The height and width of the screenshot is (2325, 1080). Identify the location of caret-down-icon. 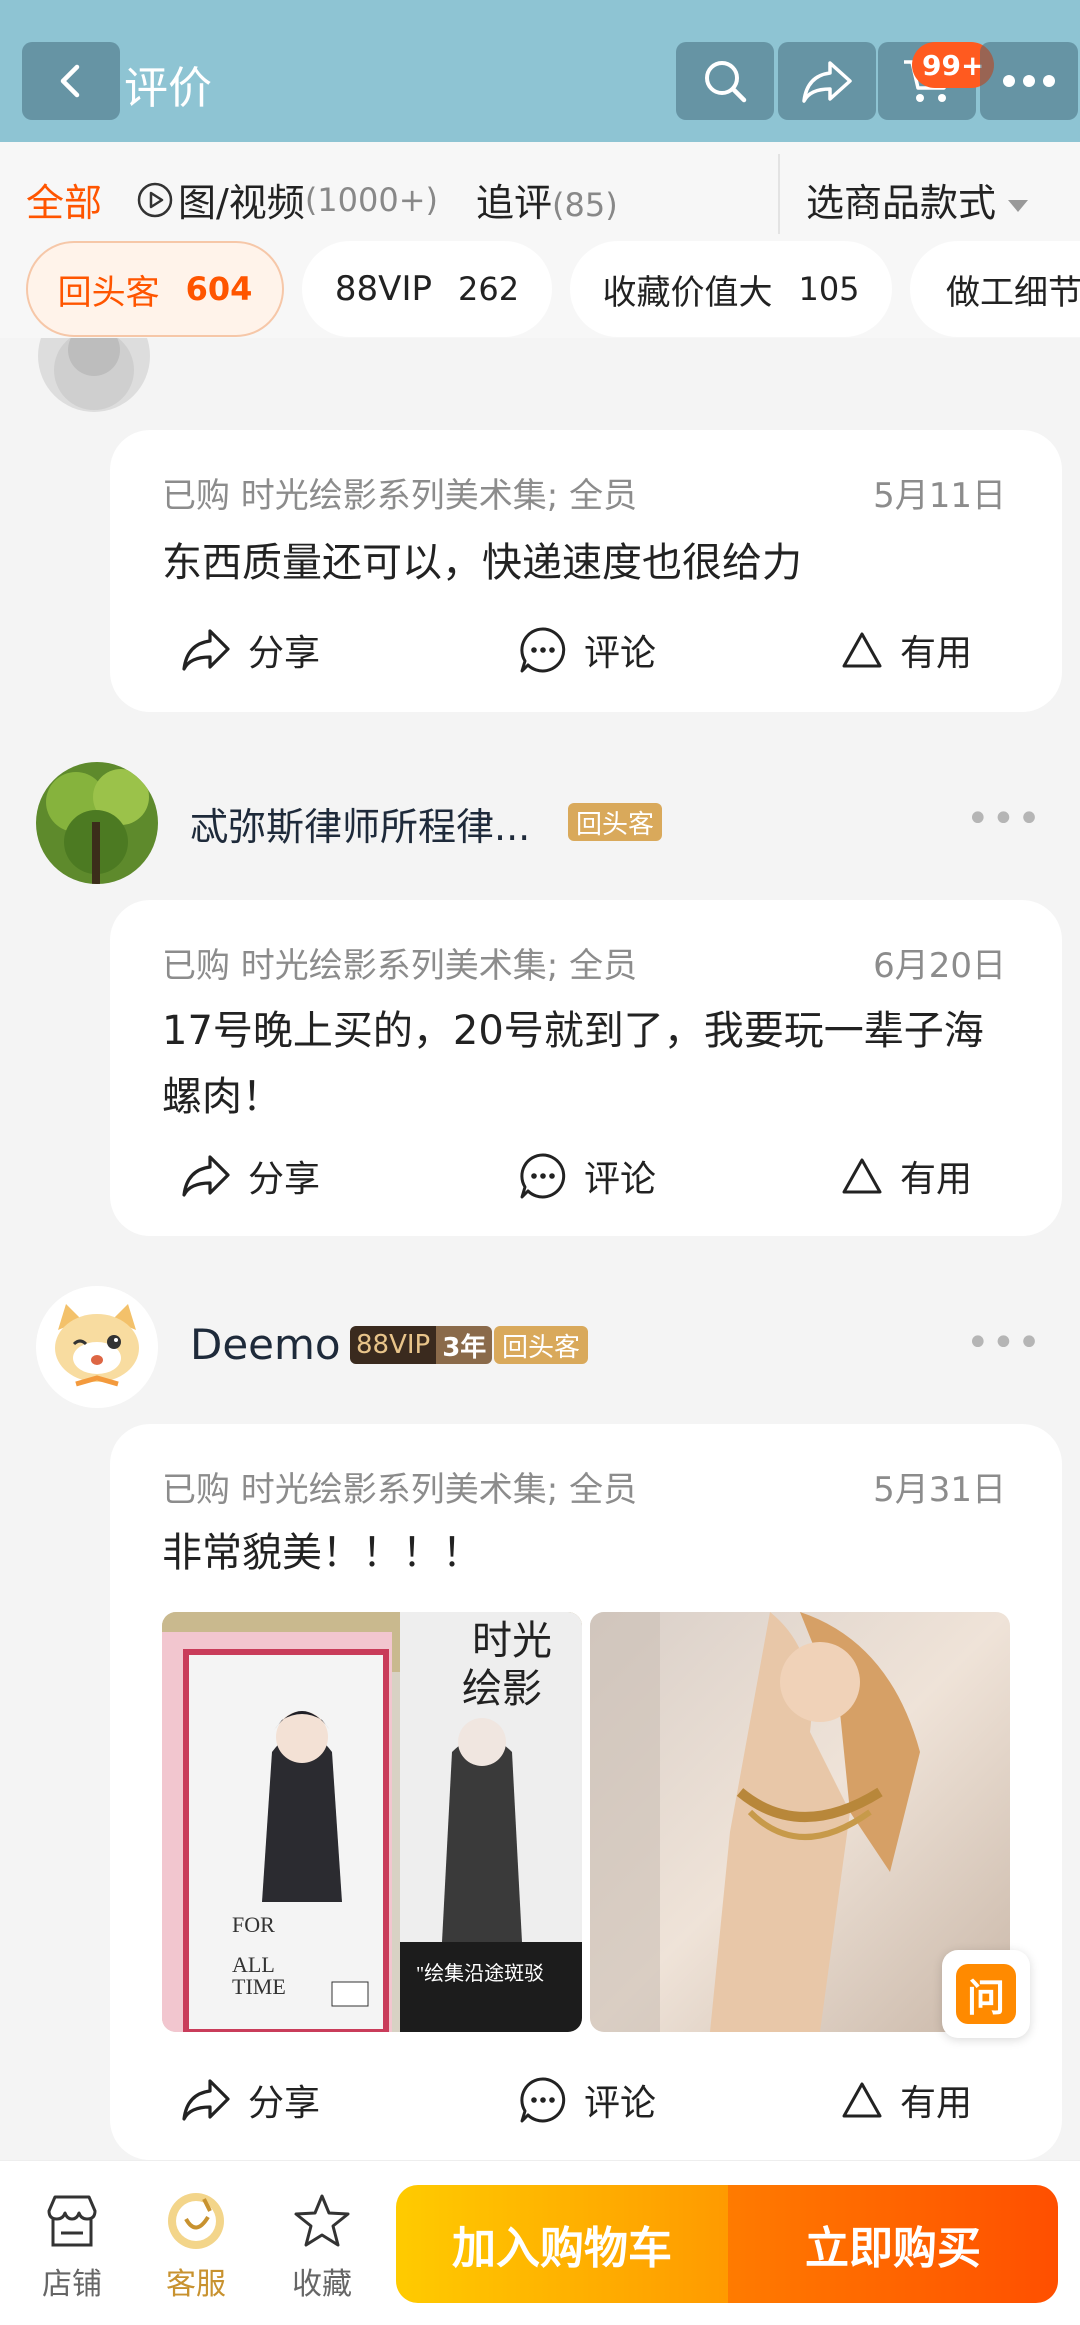
(1018, 205).